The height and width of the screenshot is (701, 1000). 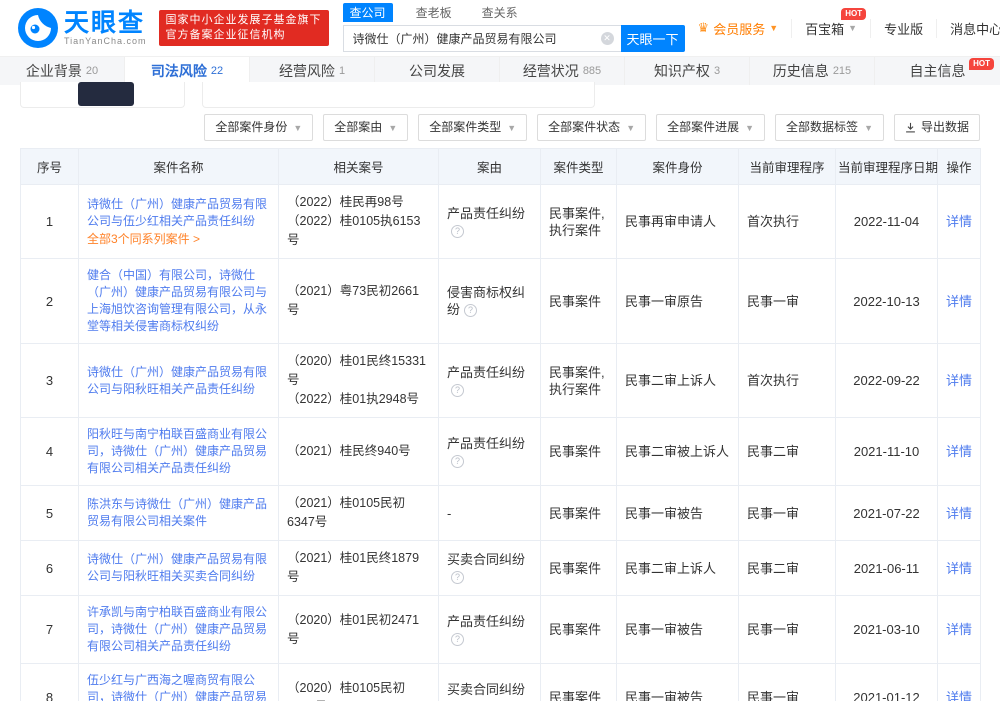 What do you see at coordinates (187, 71) in the screenshot?
I see `section-tab: 司法风险 22` at bounding box center [187, 71].